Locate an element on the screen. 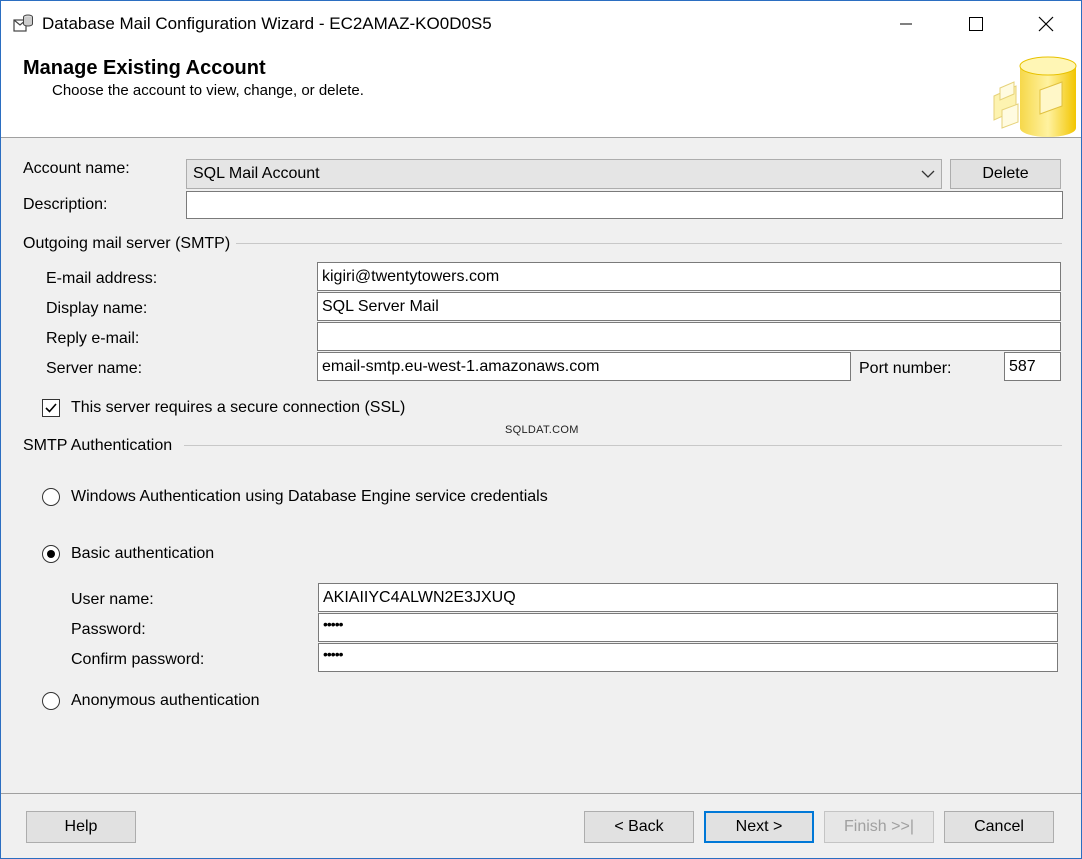 This screenshot has height=859, width=1082. anonymous-auth-radio is located at coordinates (51, 701).